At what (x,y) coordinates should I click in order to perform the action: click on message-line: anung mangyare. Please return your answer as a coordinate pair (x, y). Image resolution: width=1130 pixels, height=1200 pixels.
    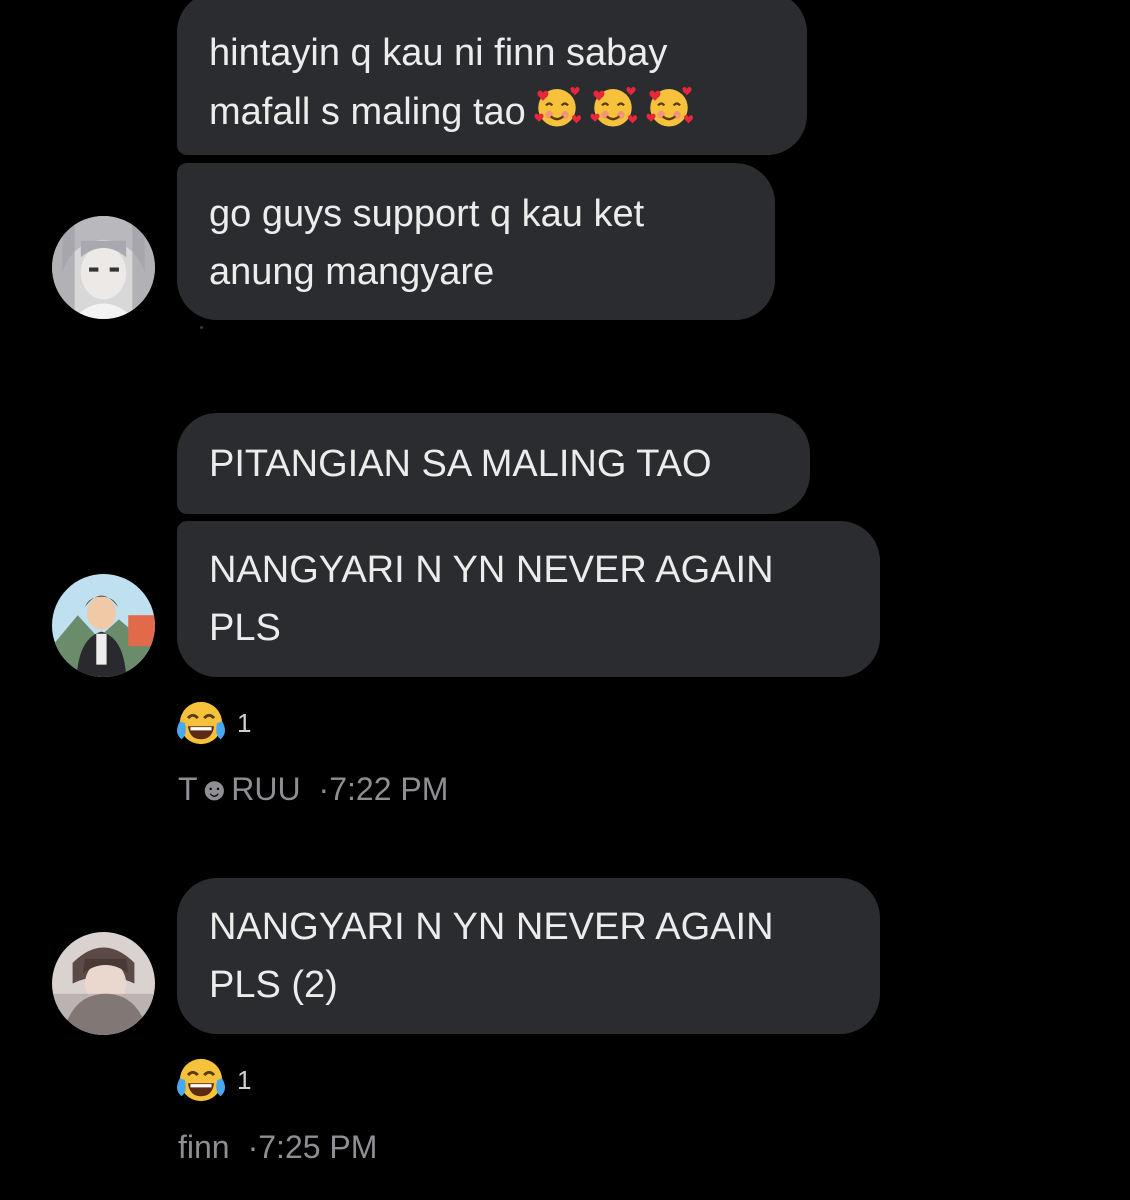
    Looking at the image, I should click on (352, 272).